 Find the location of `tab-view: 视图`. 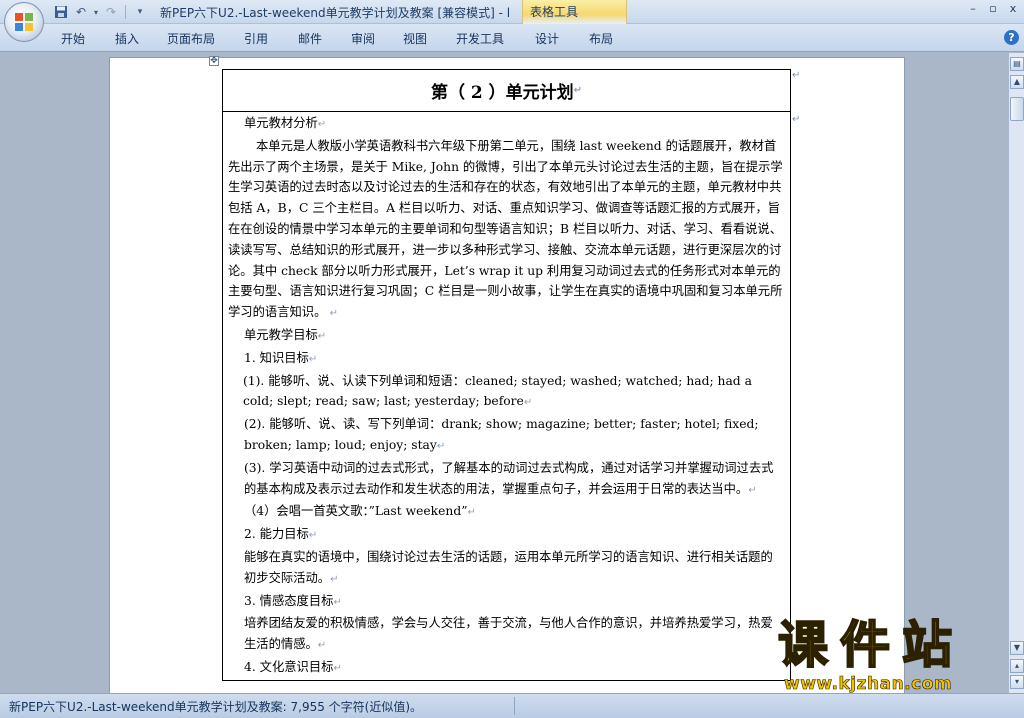

tab-view: 视图 is located at coordinates (415, 38).